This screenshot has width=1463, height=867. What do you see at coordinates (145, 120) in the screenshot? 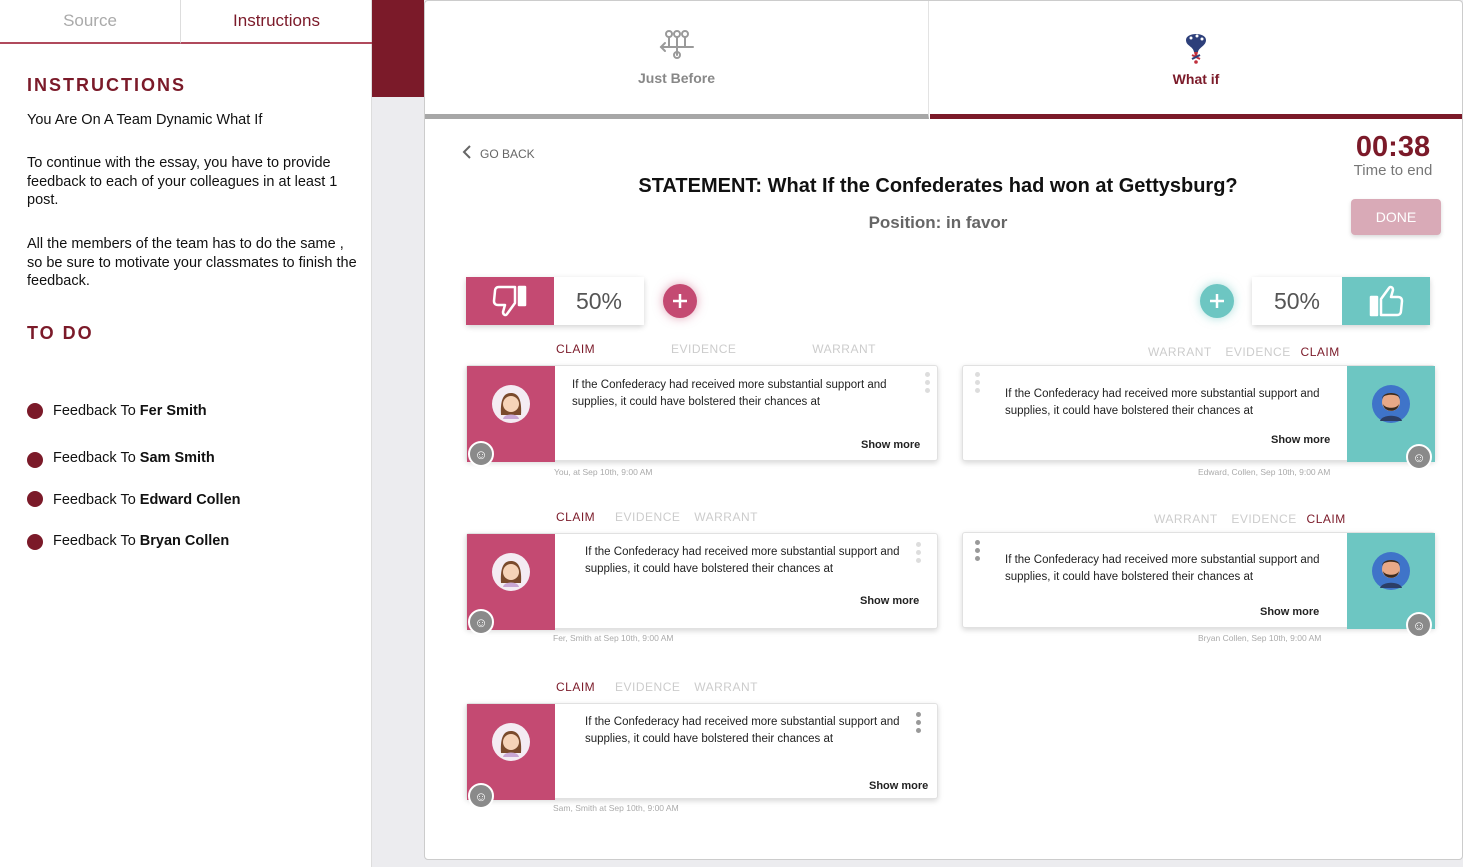
I see `instructions-subtitle: You Are On A Team Dynamic What If` at bounding box center [145, 120].